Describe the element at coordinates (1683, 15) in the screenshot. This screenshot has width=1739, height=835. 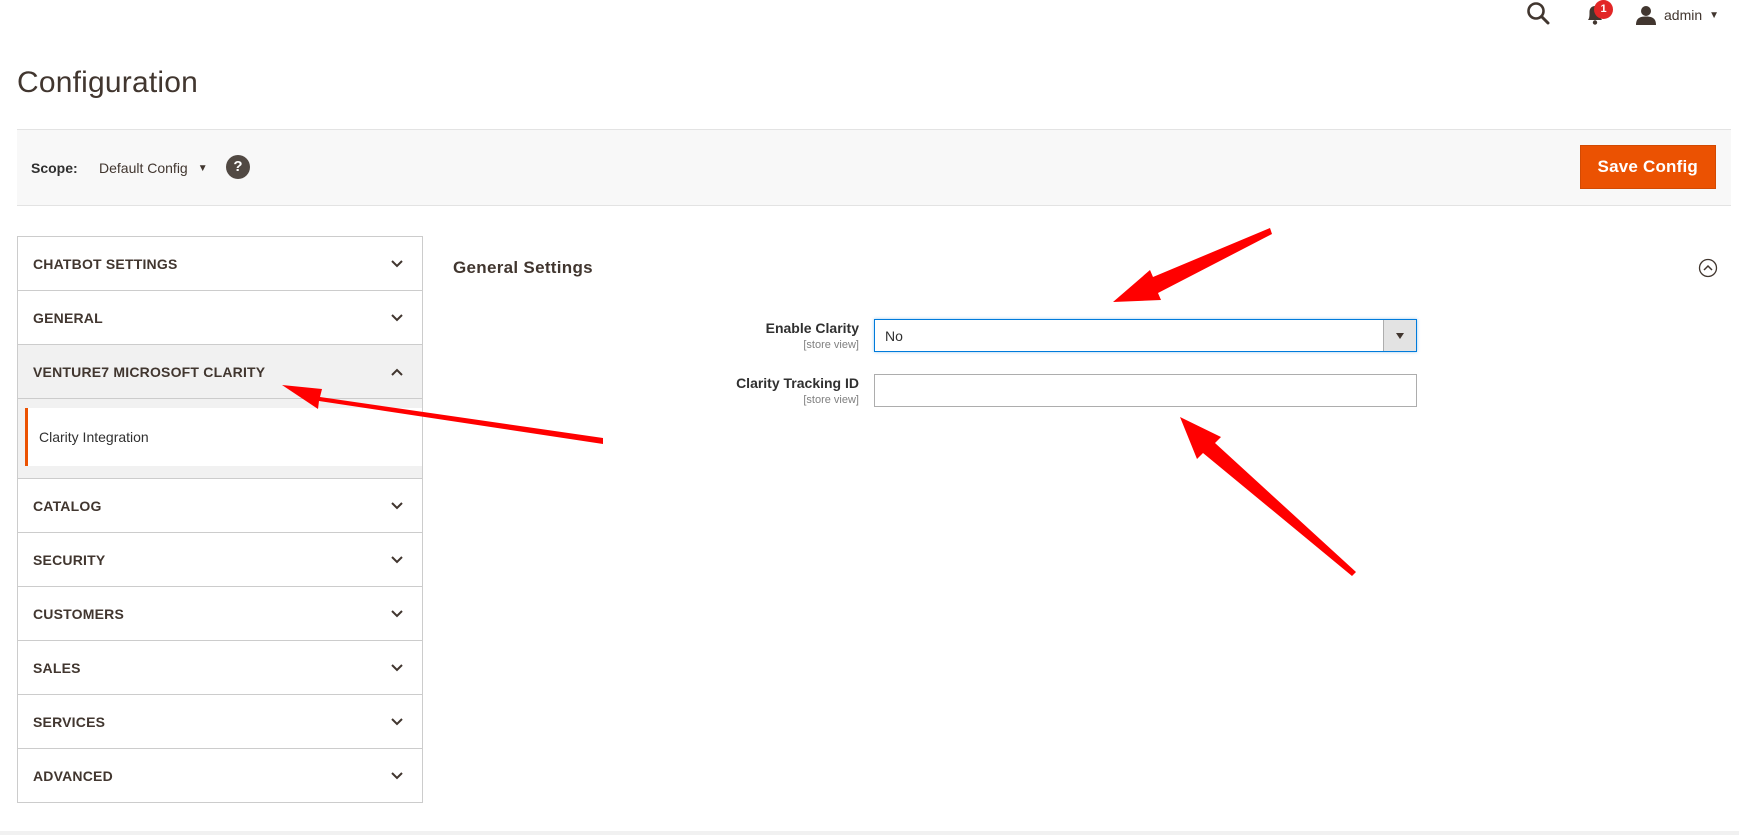
I see `user-name: admin` at that location.